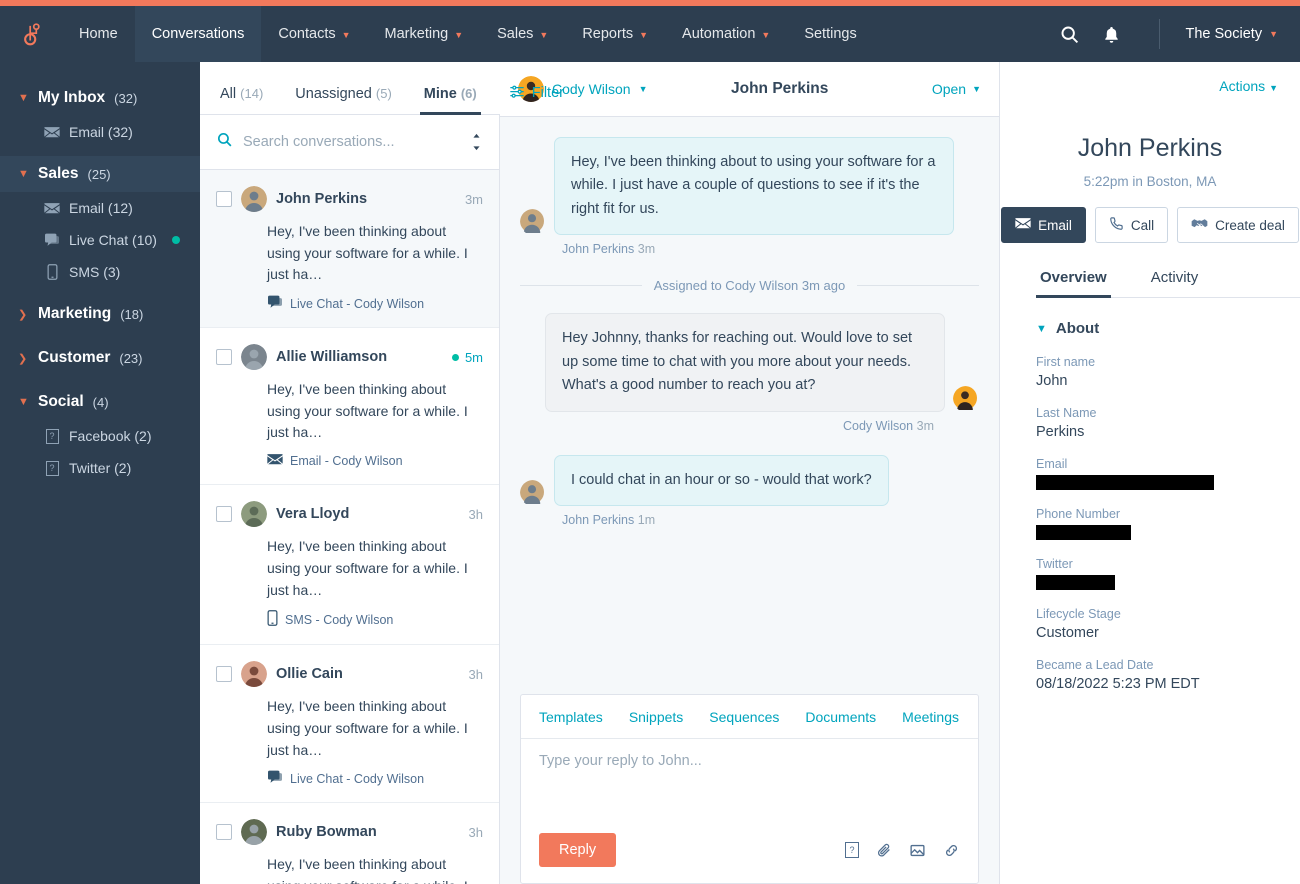 Image resolution: width=1300 pixels, height=884 pixels. What do you see at coordinates (571, 717) in the screenshot?
I see `composer-tab-templates: Templates` at bounding box center [571, 717].